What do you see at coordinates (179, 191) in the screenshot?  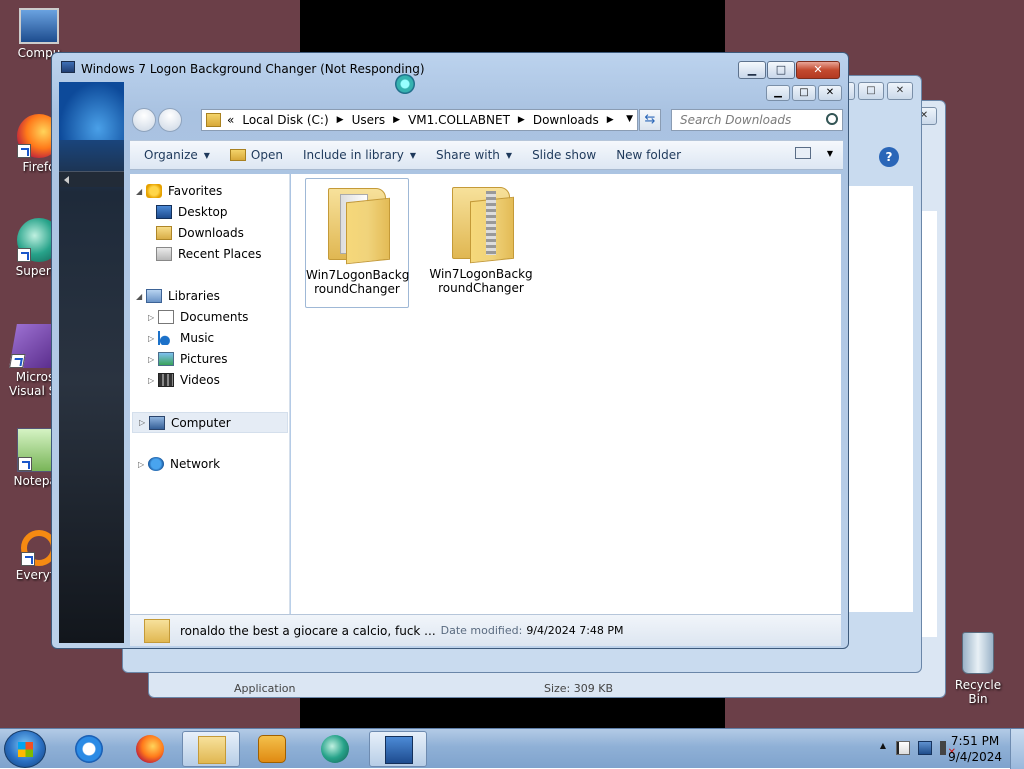 I see `nav-favorites: ◢ Favorites` at bounding box center [179, 191].